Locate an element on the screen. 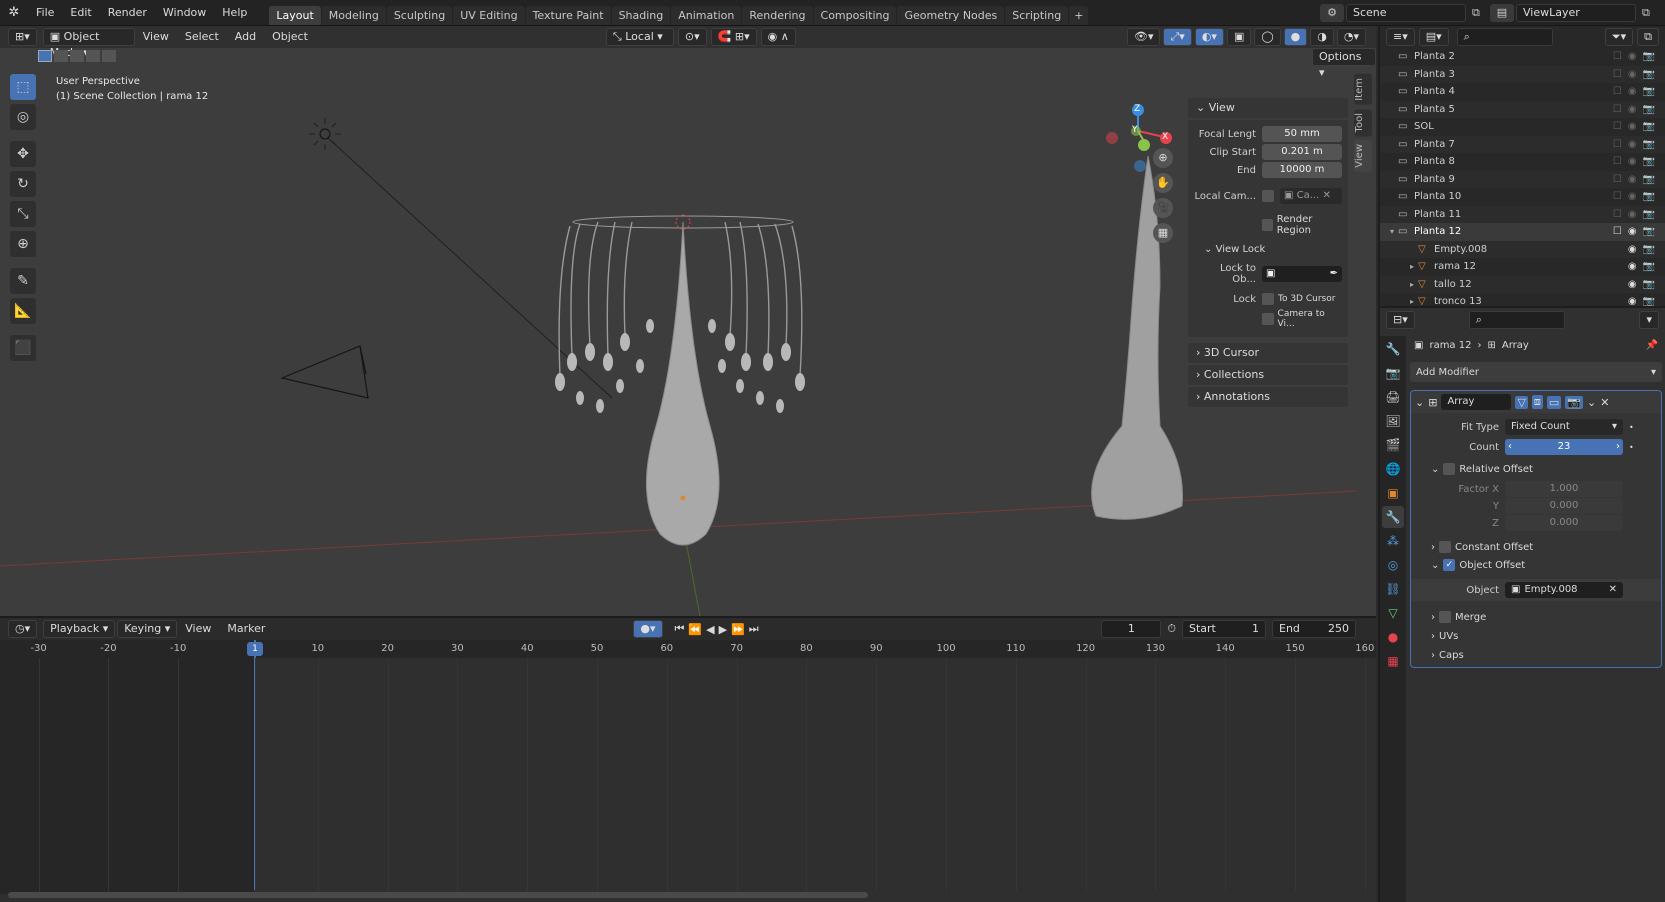 The image size is (1665, 902). add-workspace-icon: + is located at coordinates (1079, 15).